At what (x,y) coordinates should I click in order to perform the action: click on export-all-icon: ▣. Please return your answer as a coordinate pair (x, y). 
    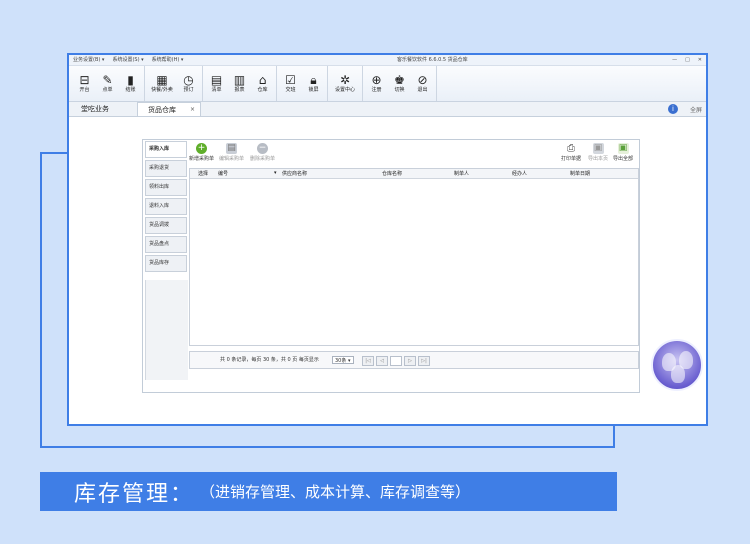
    Looking at the image, I should click on (623, 148).